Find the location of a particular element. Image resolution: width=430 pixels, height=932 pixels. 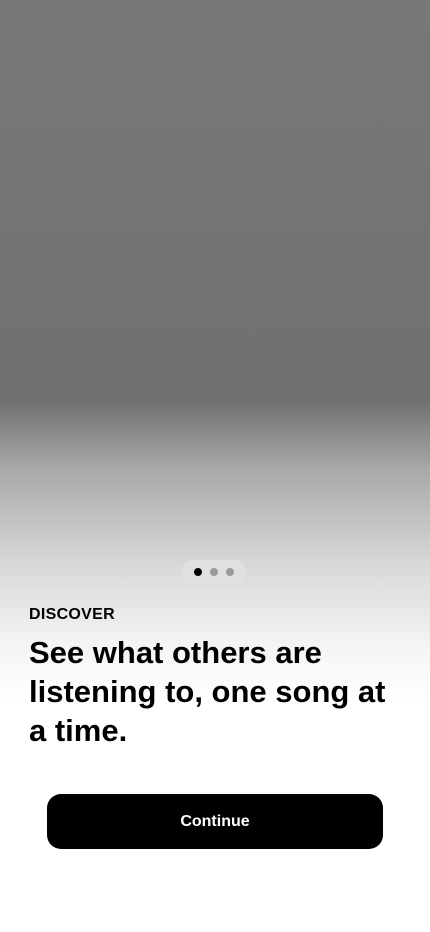

page-indicator is located at coordinates (214, 572).